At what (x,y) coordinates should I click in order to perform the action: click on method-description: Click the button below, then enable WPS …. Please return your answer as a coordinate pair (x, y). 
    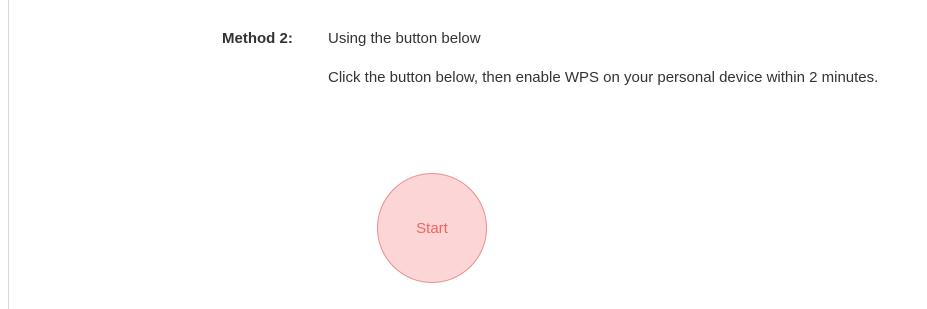
    Looking at the image, I should click on (603, 77).